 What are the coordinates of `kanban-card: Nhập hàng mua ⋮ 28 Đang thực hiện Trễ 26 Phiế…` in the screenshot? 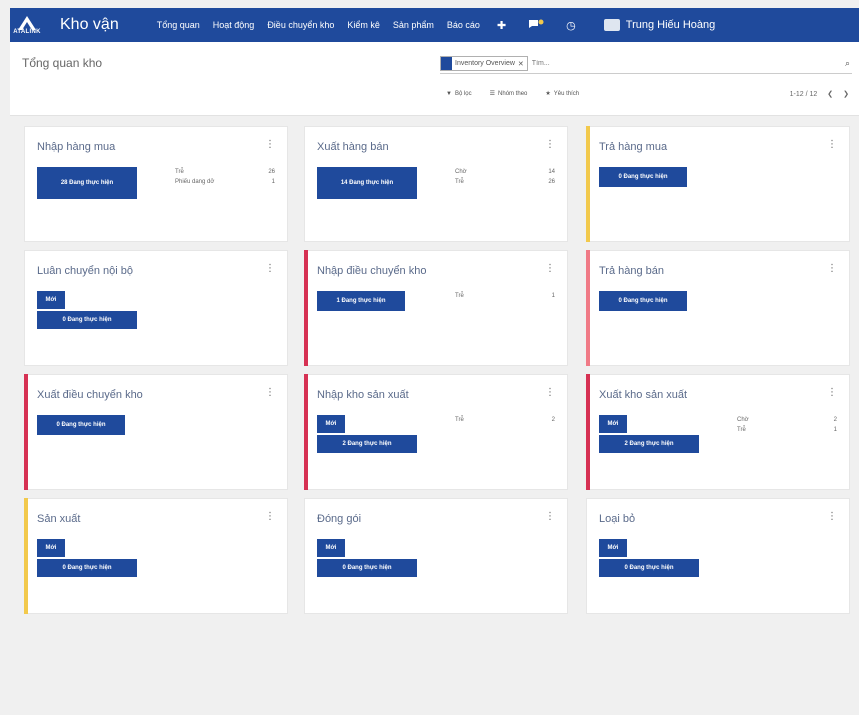 It's located at (156, 184).